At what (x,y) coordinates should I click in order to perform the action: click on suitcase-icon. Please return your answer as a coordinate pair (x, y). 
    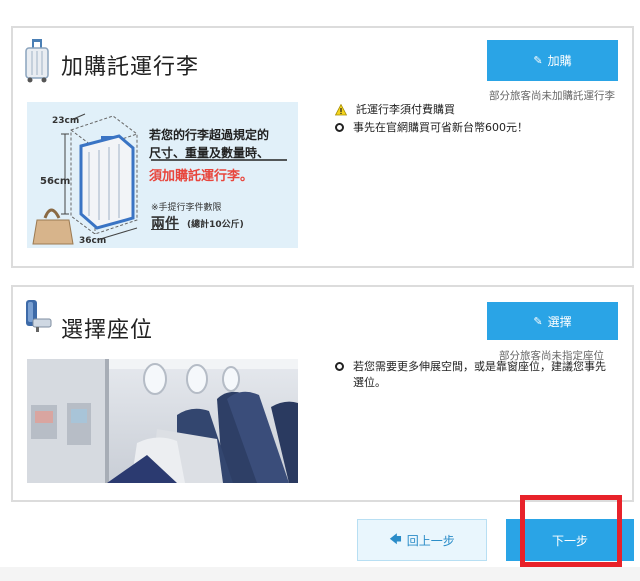
    Looking at the image, I should click on (37, 61).